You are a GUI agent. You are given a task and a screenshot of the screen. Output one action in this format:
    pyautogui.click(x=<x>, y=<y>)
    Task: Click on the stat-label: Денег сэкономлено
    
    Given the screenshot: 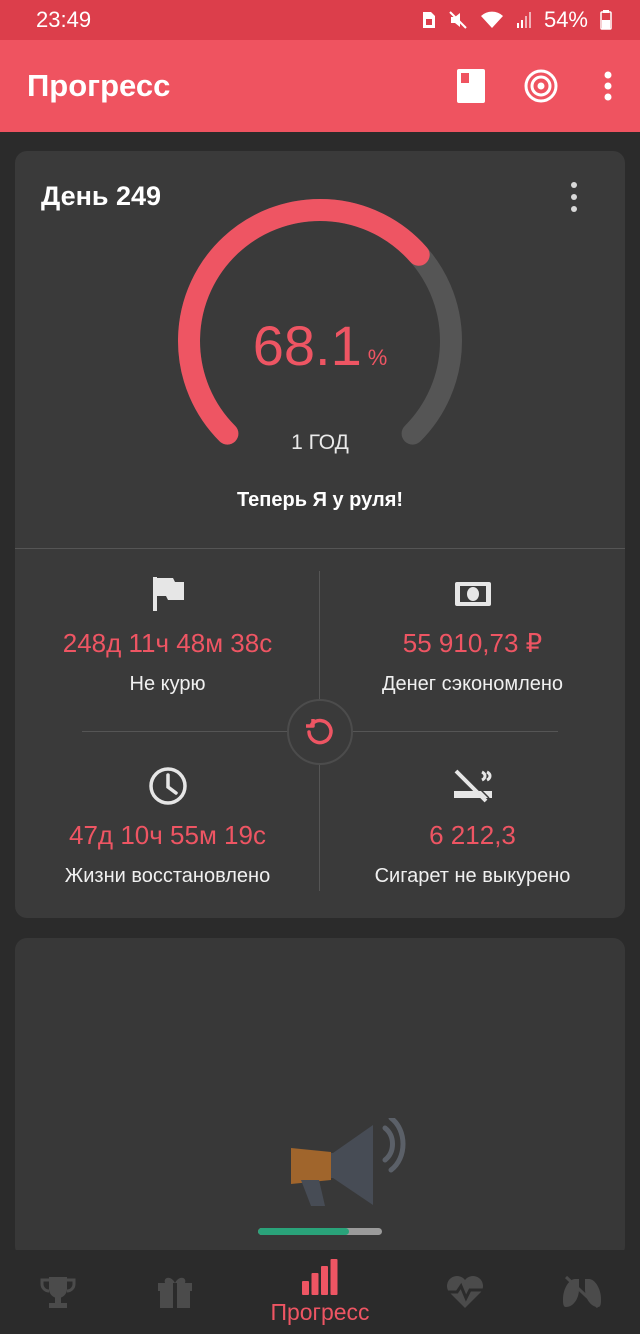 What is the action you would take?
    pyautogui.click(x=472, y=684)
    